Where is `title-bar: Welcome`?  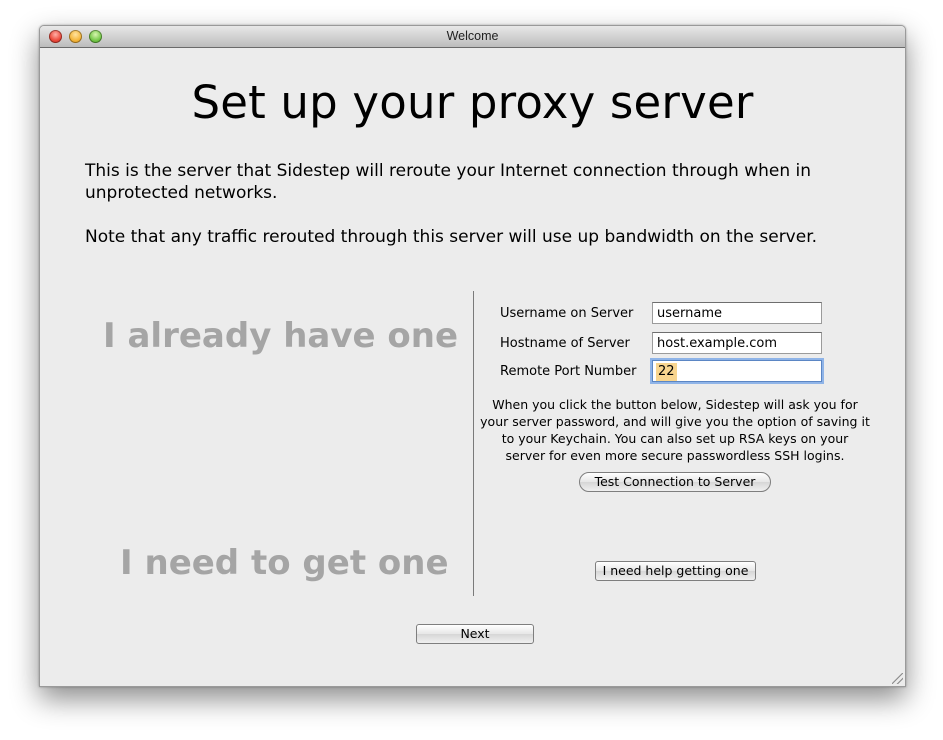
title-bar: Welcome is located at coordinates (472, 37).